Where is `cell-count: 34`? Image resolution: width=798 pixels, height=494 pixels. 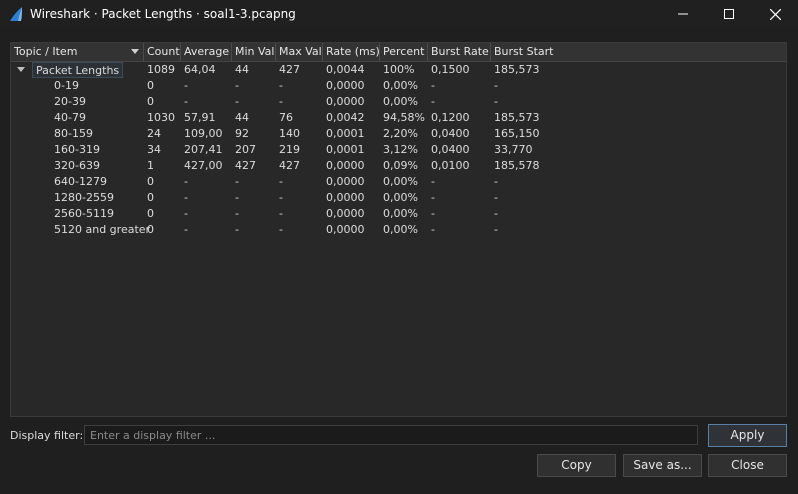
cell-count: 34 is located at coordinates (154, 149).